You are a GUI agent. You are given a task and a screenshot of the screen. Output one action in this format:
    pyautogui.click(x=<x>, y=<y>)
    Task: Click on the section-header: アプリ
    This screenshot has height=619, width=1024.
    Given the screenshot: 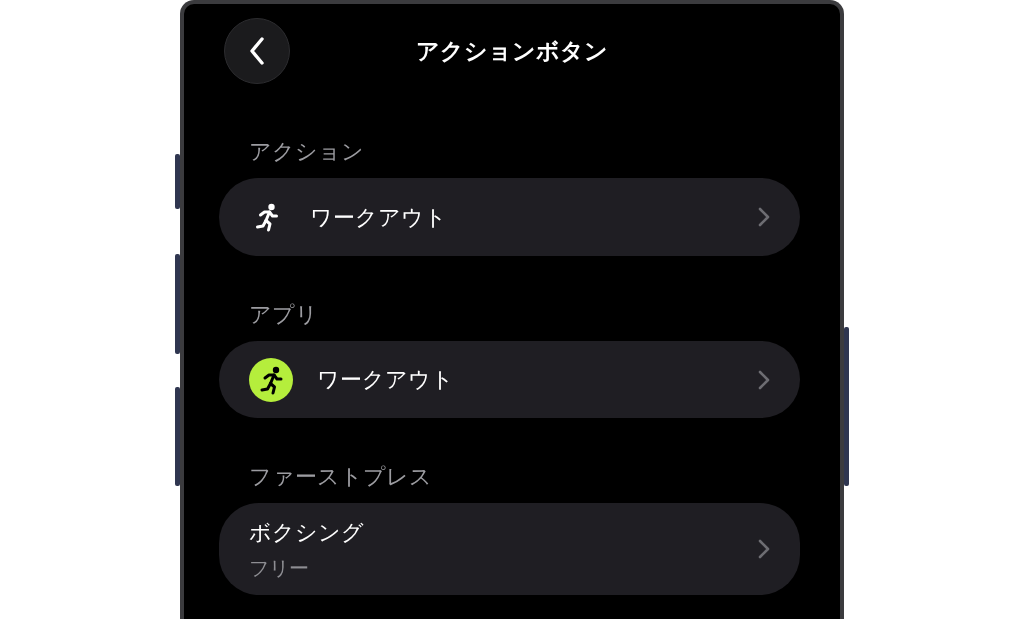 What is the action you would take?
    pyautogui.click(x=283, y=315)
    